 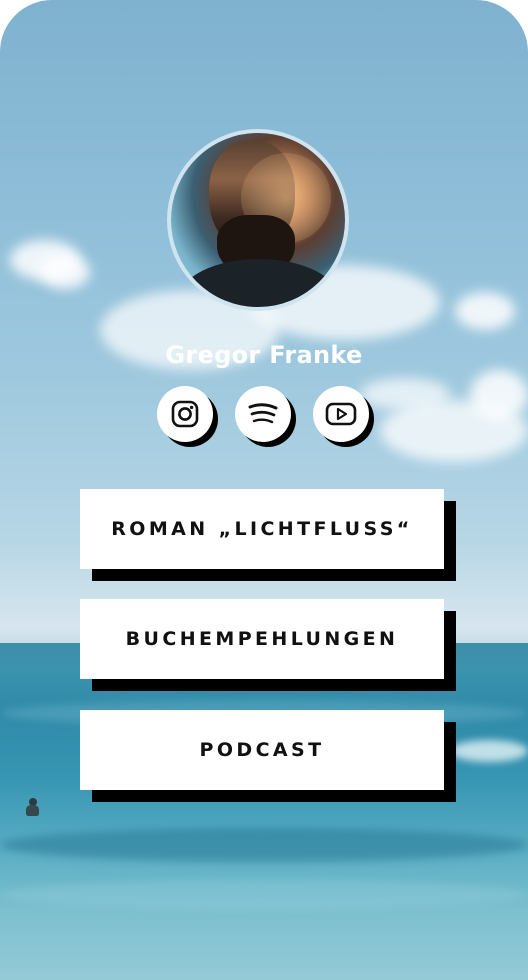 I want to click on spotify-button, so click(x=263, y=414).